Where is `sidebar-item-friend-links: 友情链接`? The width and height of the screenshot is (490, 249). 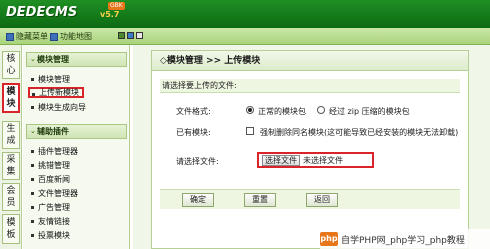 sidebar-item-friend-links: 友情链接 is located at coordinates (49, 221).